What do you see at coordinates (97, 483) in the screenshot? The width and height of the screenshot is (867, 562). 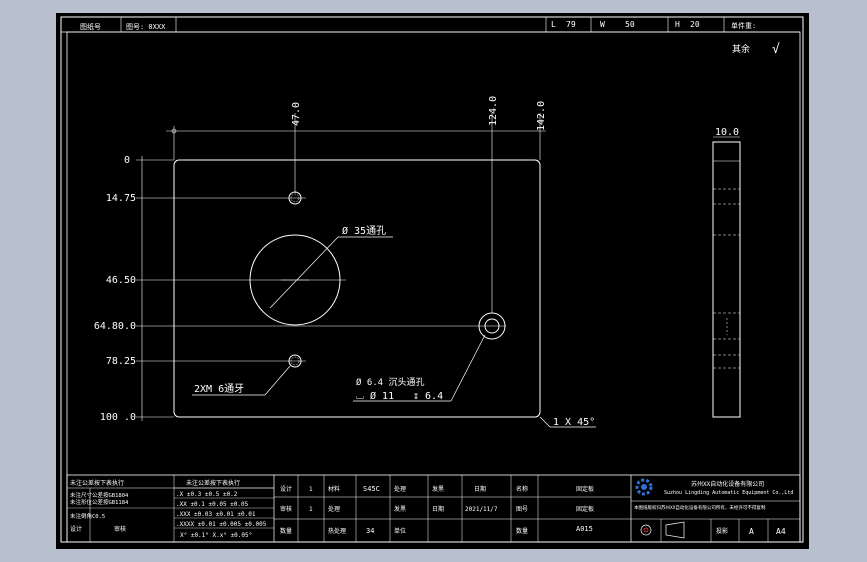 I see `tb-tol-title: 未注公差按下表执行` at bounding box center [97, 483].